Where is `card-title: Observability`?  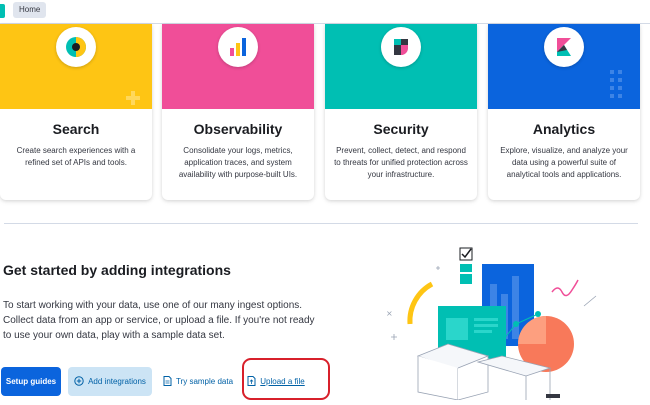
card-title: Observability is located at coordinates (238, 129).